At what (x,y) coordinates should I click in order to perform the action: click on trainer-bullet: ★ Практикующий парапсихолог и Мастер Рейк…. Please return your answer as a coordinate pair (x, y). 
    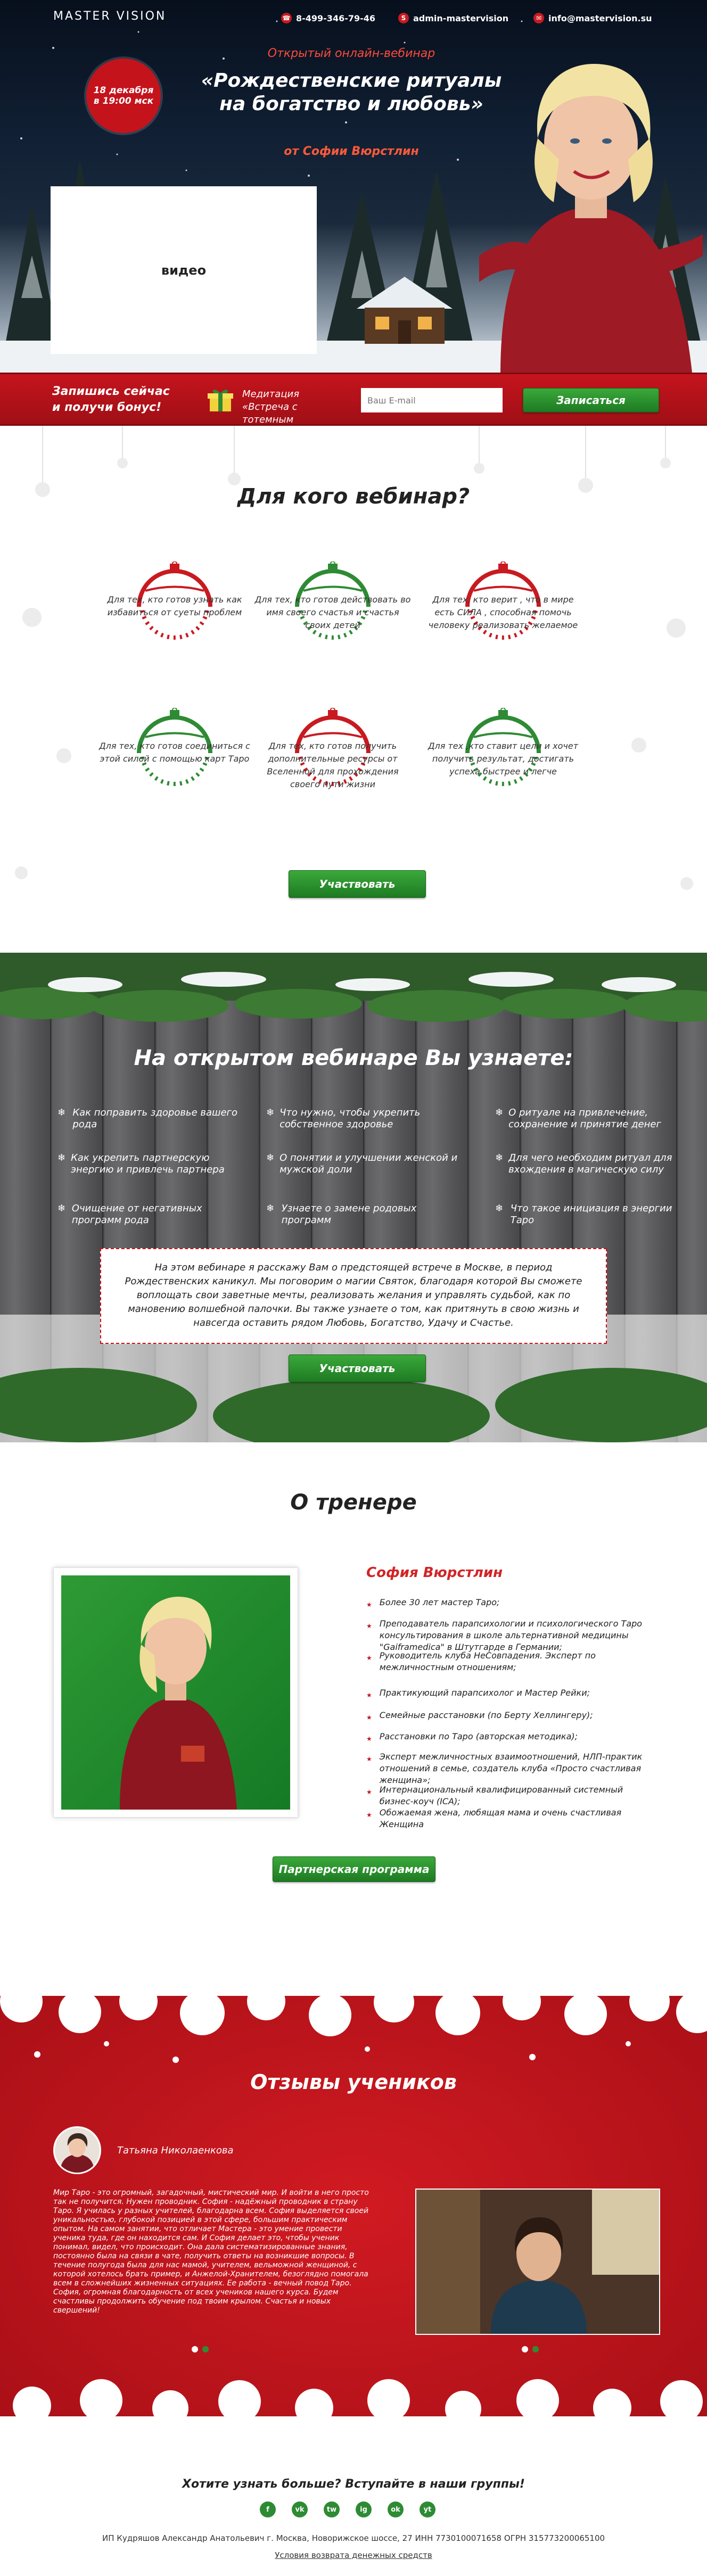
    Looking at the image, I should click on (510, 1694).